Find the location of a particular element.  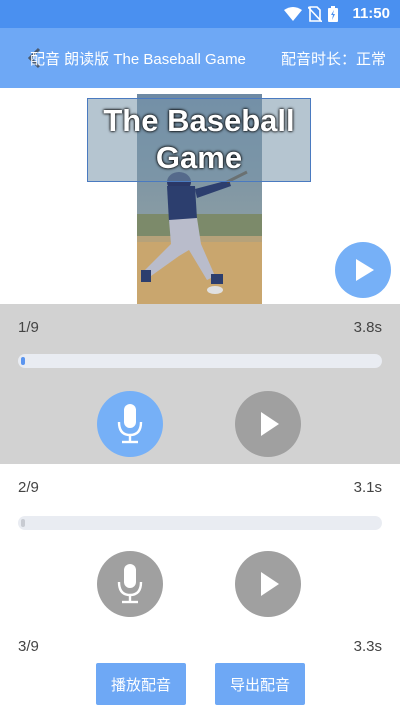

segment-duration: 3.8s is located at coordinates (367, 327).